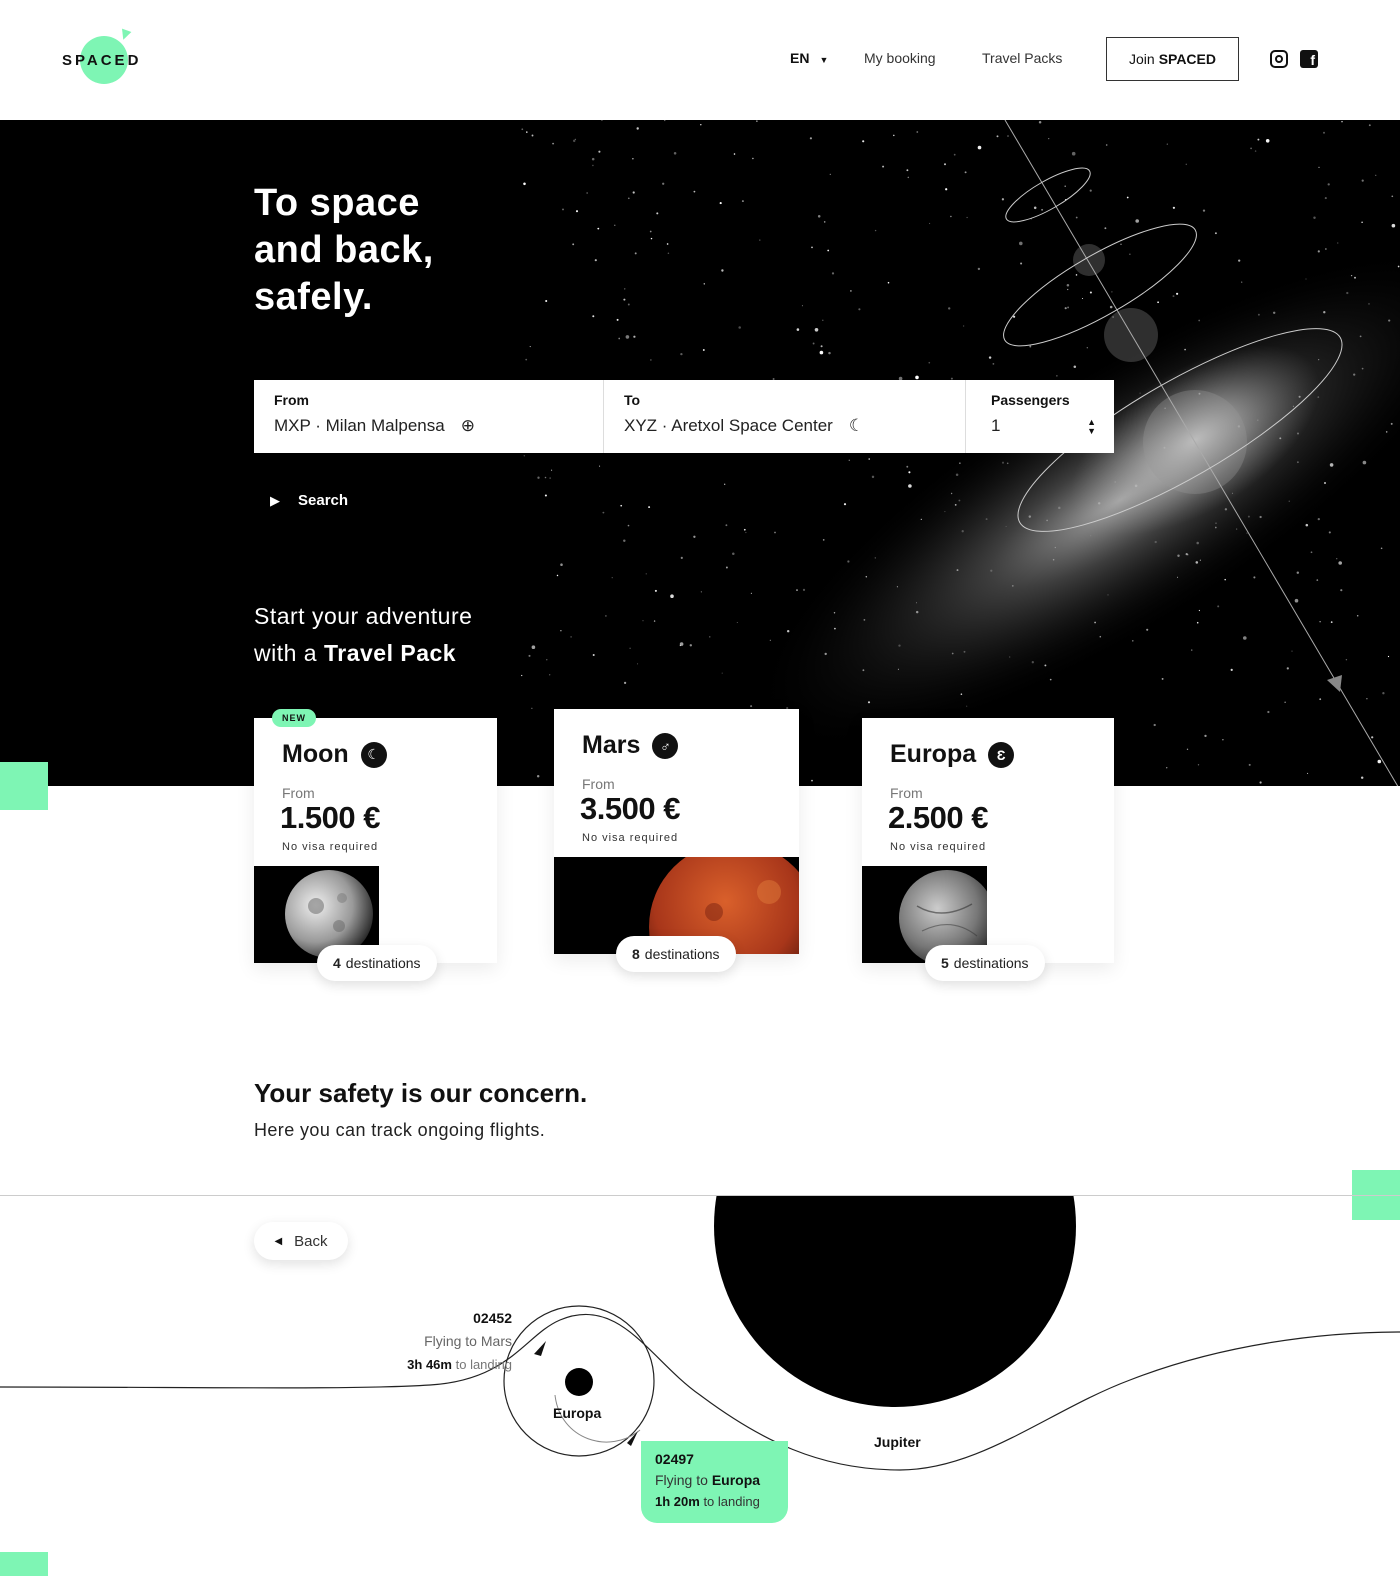 This screenshot has width=1400, height=1576. Describe the element at coordinates (630, 808) in the screenshot. I see `pack-price: 3.500 €` at that location.